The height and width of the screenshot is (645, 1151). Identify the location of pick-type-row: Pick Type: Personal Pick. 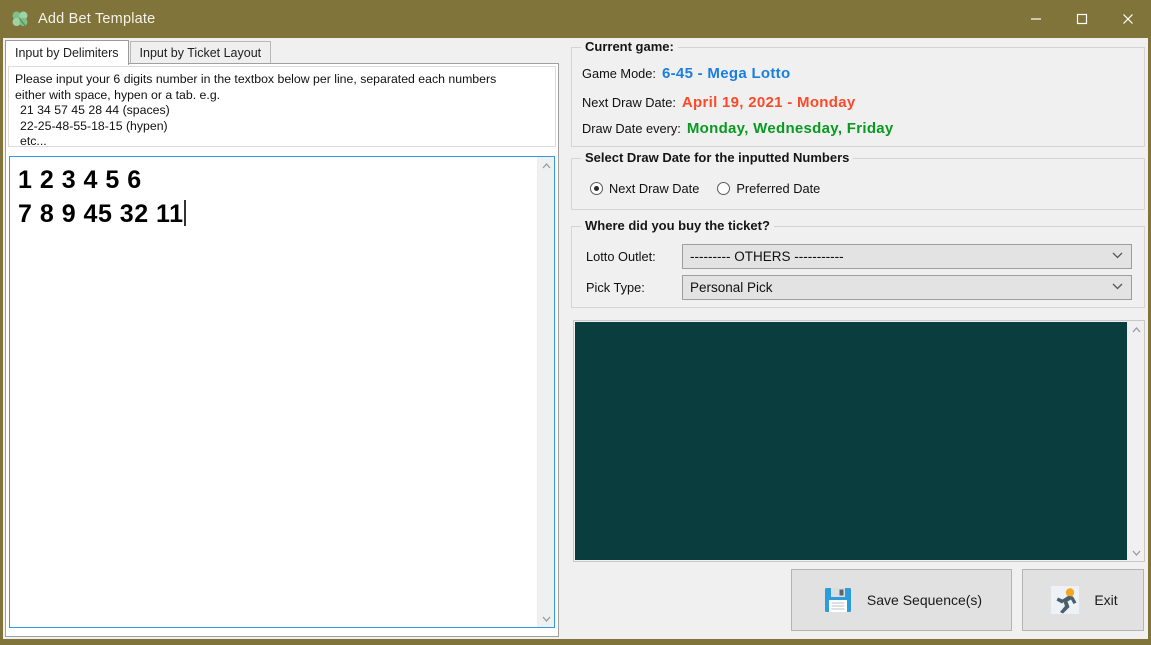
(859, 287).